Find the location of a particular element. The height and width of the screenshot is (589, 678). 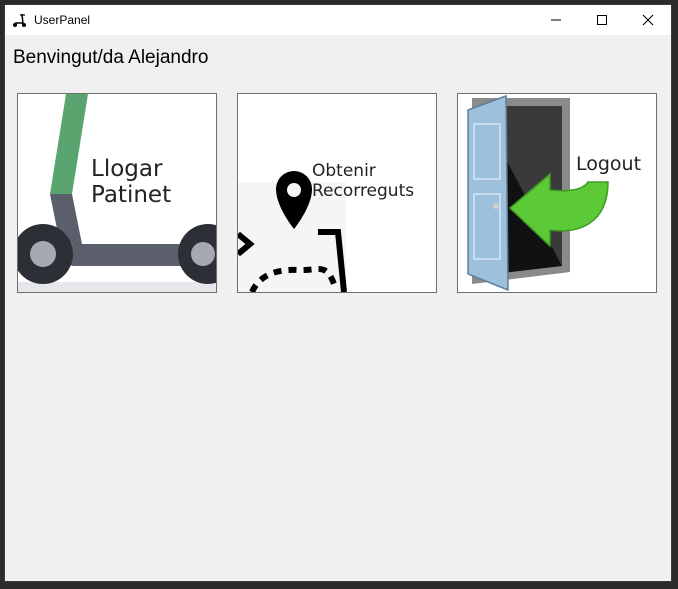

minimize-icon is located at coordinates (556, 20).